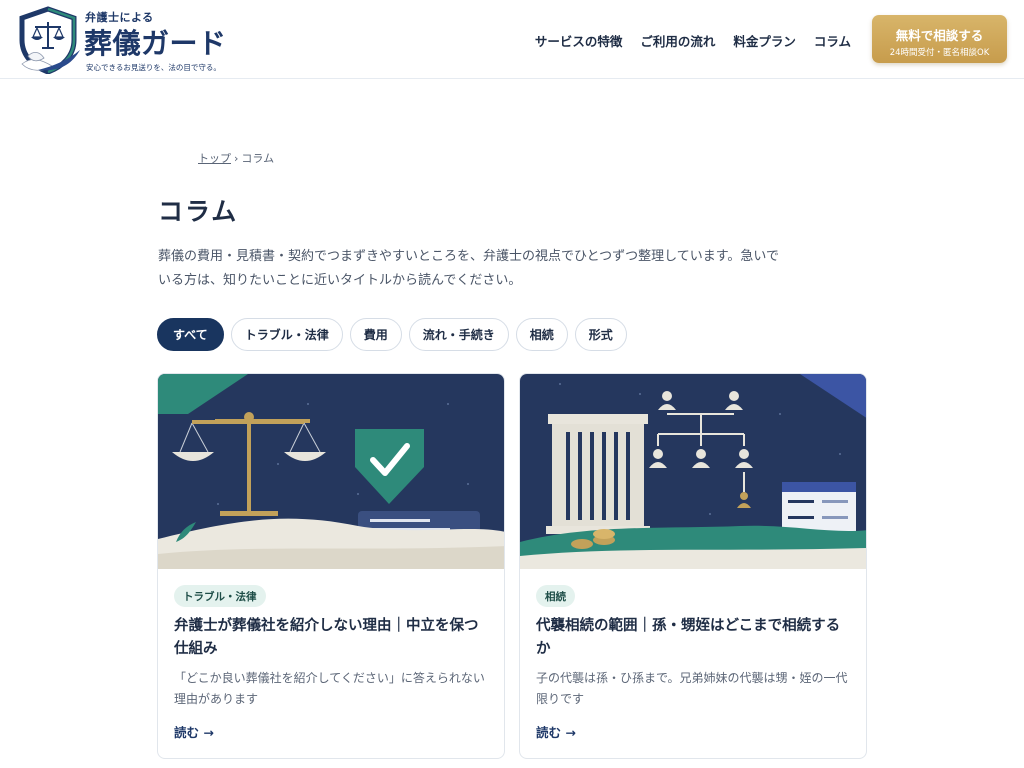 The height and width of the screenshot is (768, 1024). I want to click on category-badge: トラブル・法律, so click(220, 596).